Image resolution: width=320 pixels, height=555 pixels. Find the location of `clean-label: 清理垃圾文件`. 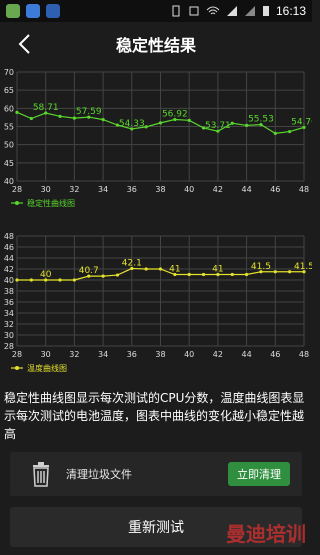

clean-label: 清理垃圾文件 is located at coordinates (99, 474).